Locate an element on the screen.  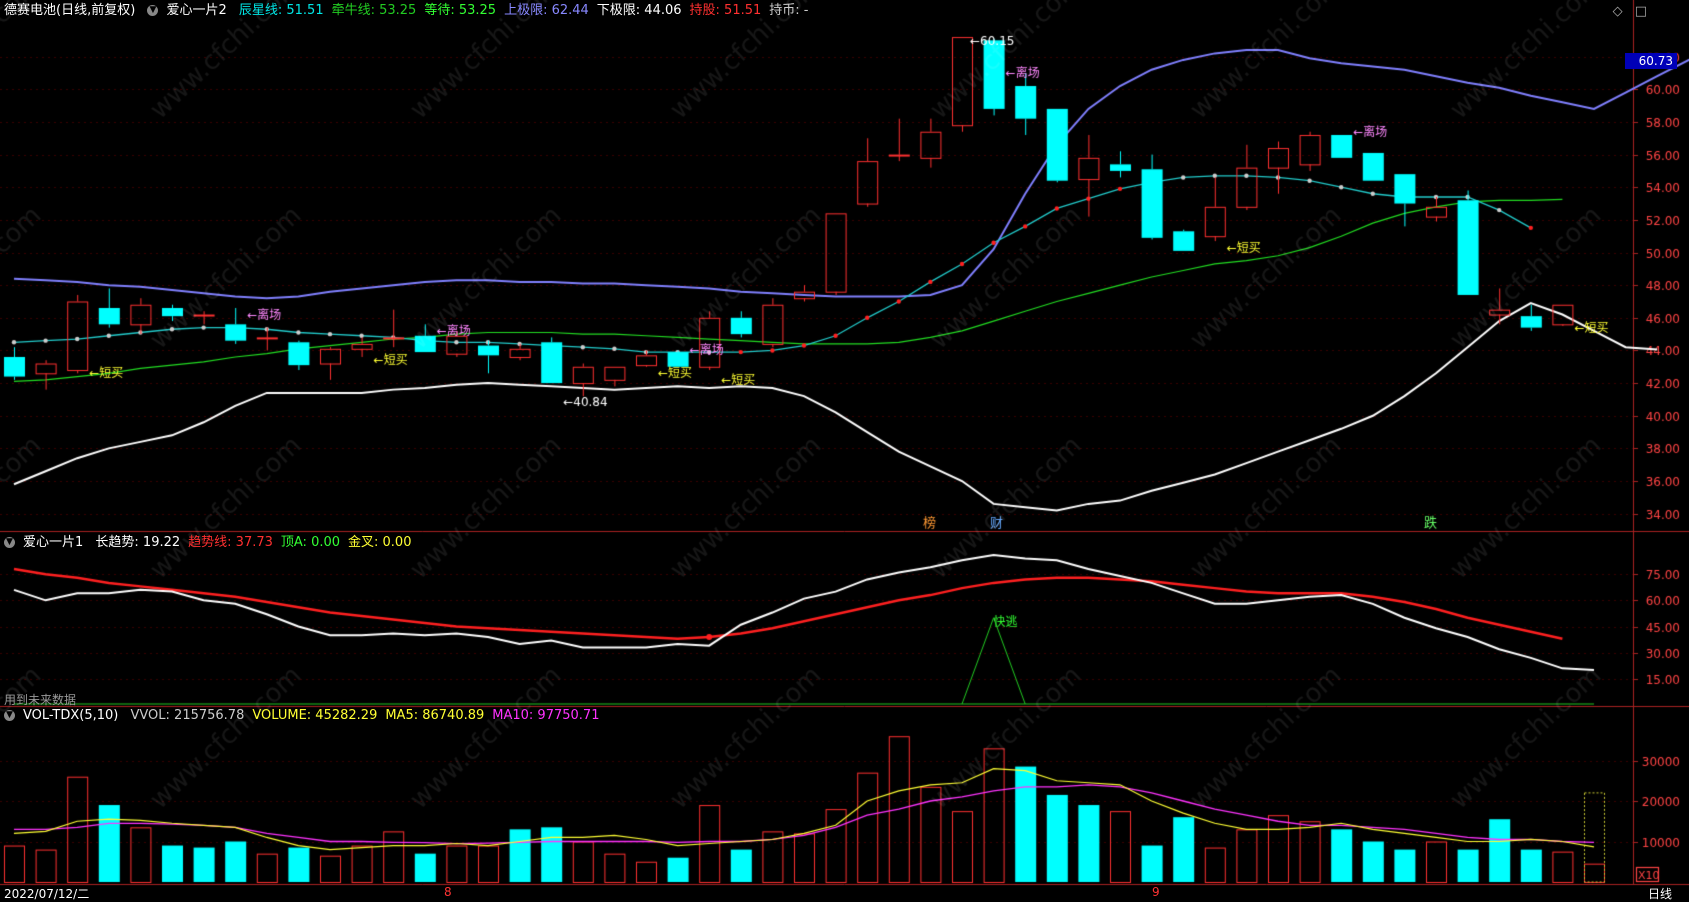
sub2-name: VOL-TDX(5,10) is located at coordinates (70, 715).